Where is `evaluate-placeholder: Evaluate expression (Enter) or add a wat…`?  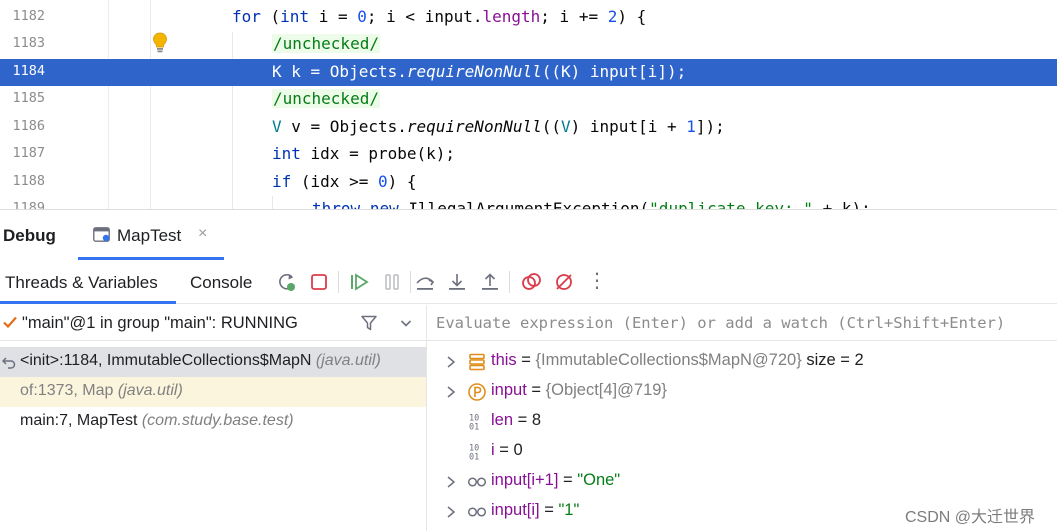
evaluate-placeholder: Evaluate expression (Enter) or add a wat… is located at coordinates (721, 323).